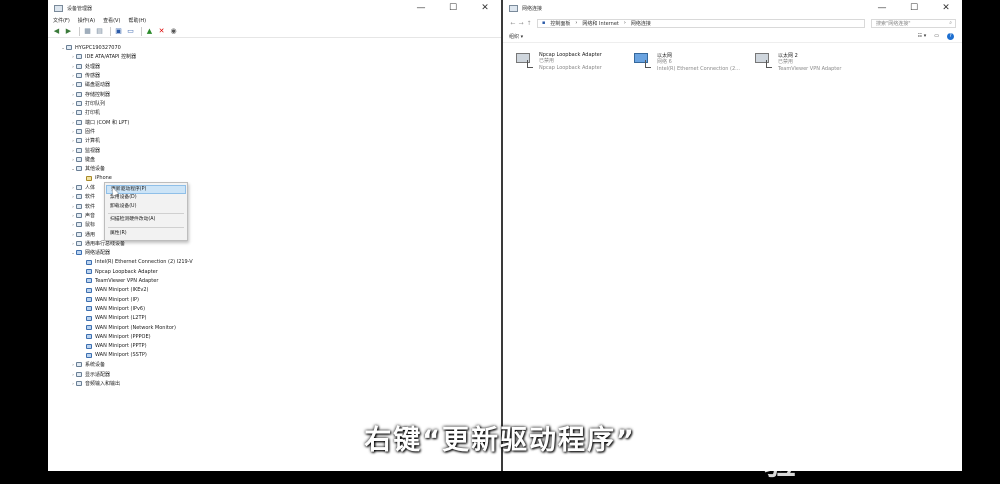 The height and width of the screenshot is (484, 1000). I want to click on back-arrow-icon: ◀, so click(56, 31).